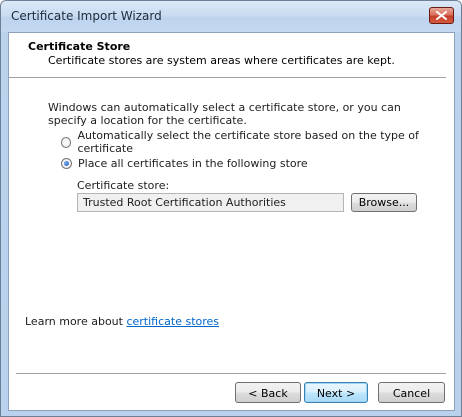  Describe the element at coordinates (268, 392) in the screenshot. I see `back-button: < Back` at that location.